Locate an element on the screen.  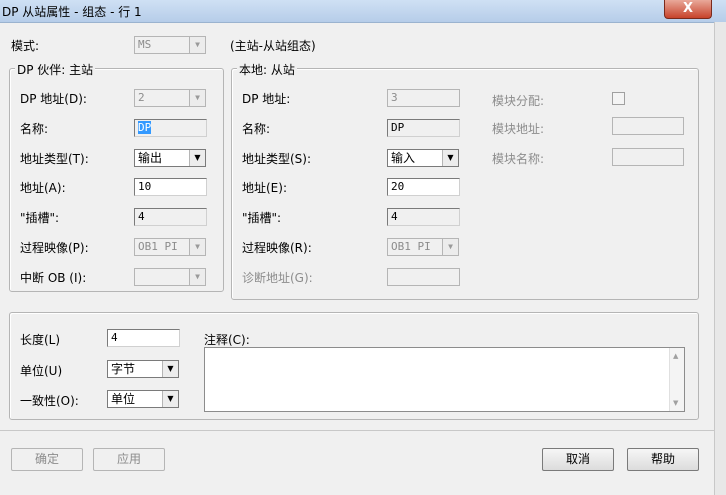
consistency-label: 一致性(O): is located at coordinates (49, 401).